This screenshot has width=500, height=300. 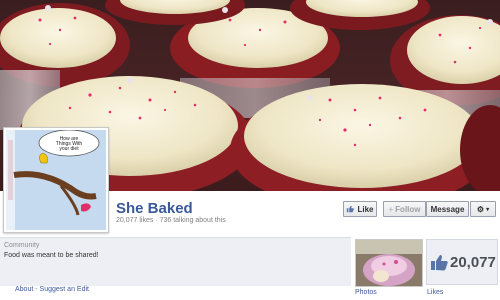 What do you see at coordinates (435, 292) in the screenshot?
I see `likes-label: Likes` at bounding box center [435, 292].